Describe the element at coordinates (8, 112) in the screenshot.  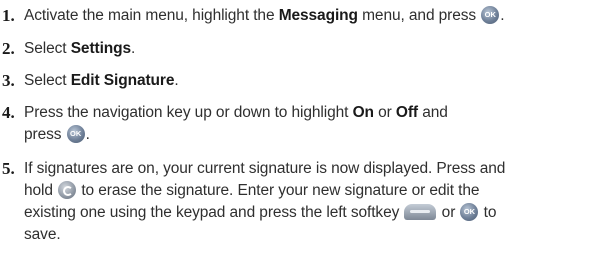
I see `step-number: 4.` at that location.